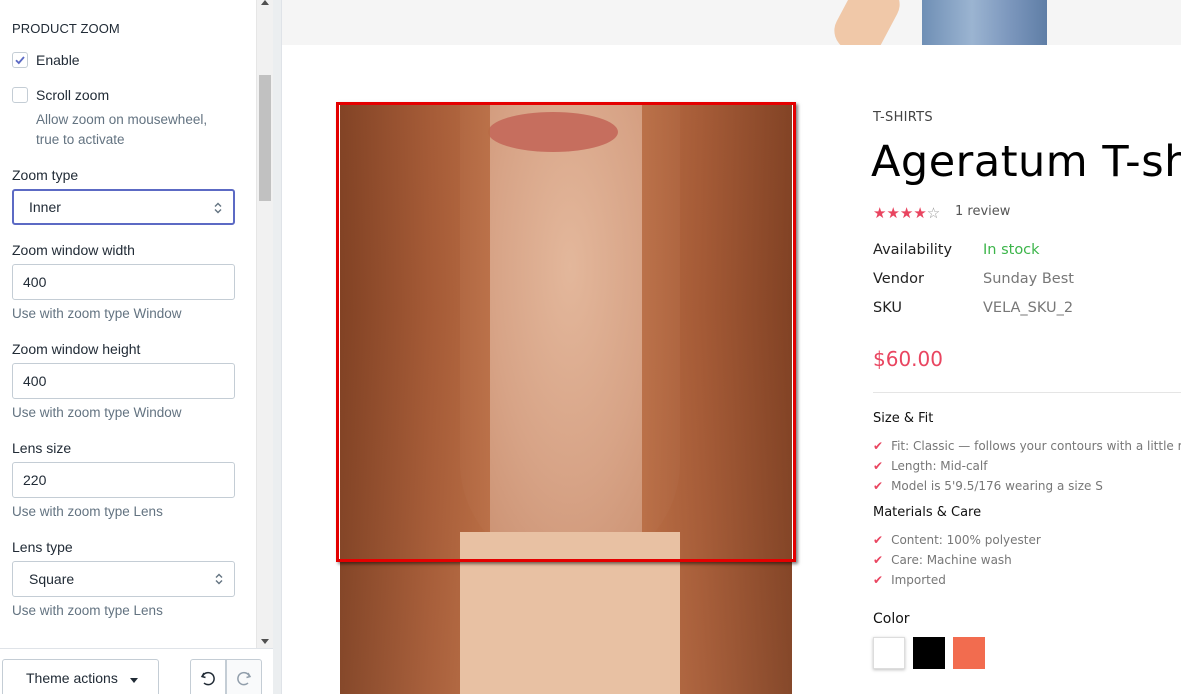 This screenshot has width=1181, height=694. Describe the element at coordinates (891, 619) in the screenshot. I see `color-label: Color` at that location.